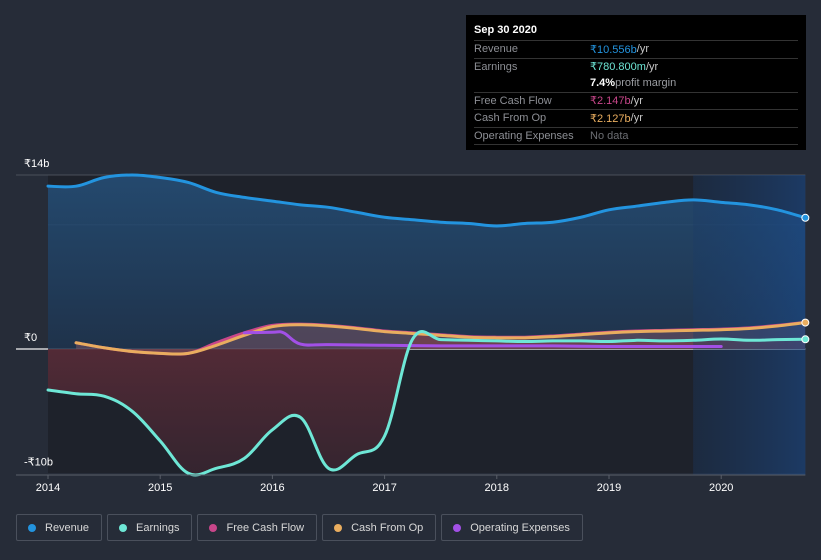  What do you see at coordinates (613, 49) in the screenshot?
I see `tooltip-row-value: ₹10.556b` at bounding box center [613, 49].